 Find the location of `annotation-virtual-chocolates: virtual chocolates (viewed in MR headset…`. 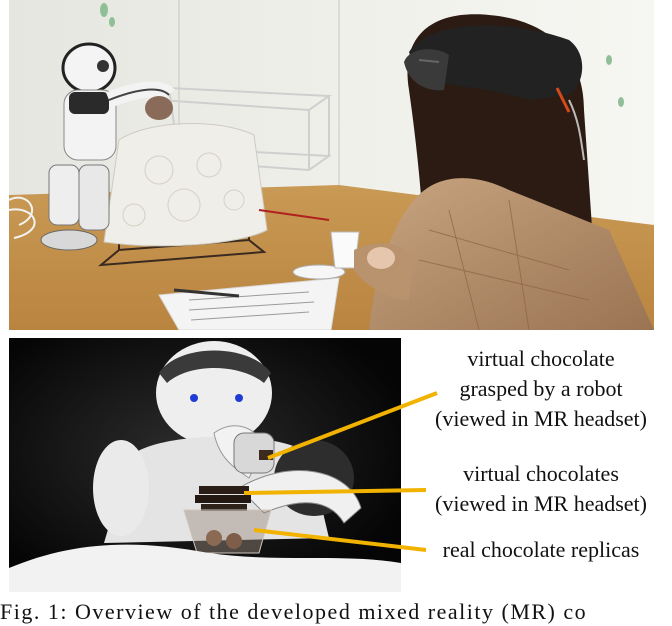

annotation-virtual-chocolates: virtual chocolates (viewed in MR headset… is located at coordinates (541, 489).